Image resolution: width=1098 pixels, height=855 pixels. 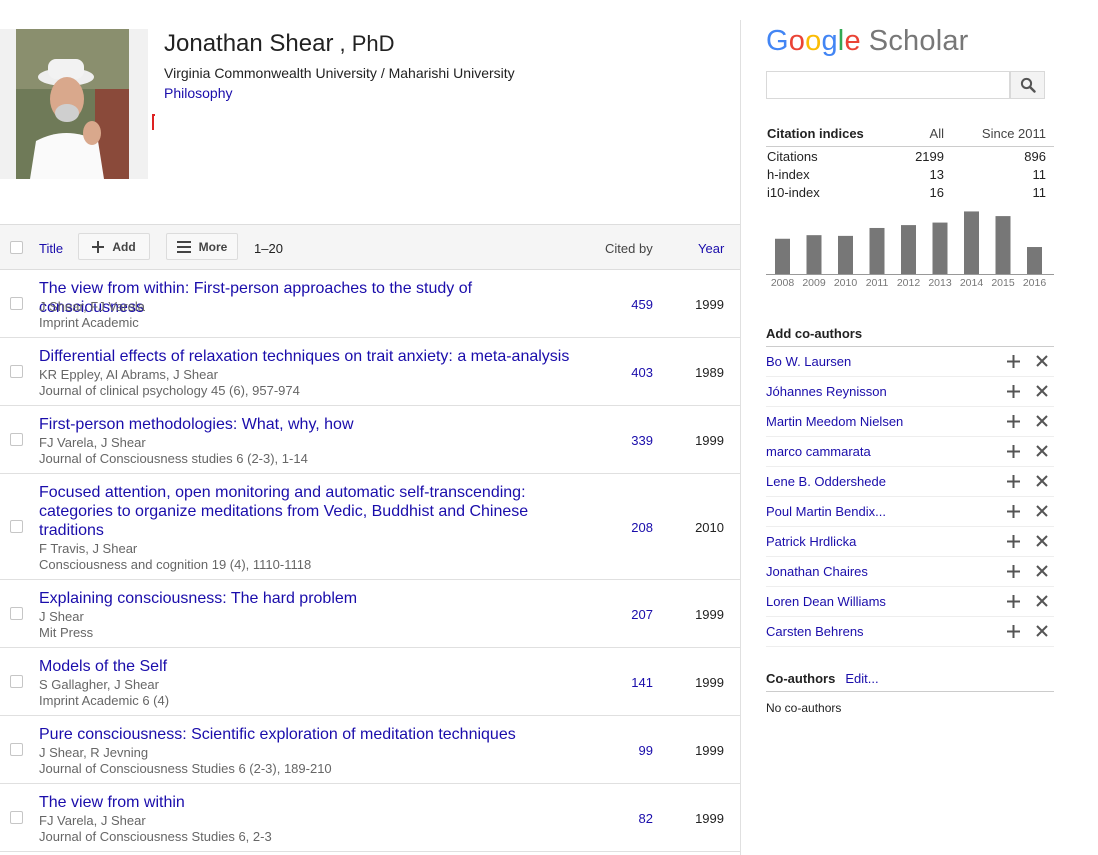 What do you see at coordinates (793, 192) in the screenshot?
I see `citation-label: i10-index` at bounding box center [793, 192].